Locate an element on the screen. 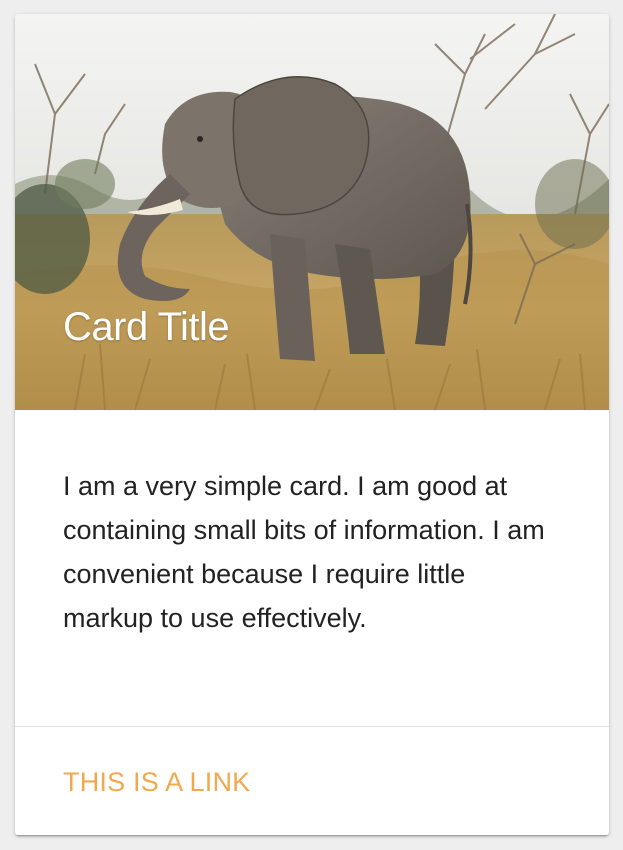 The width and height of the screenshot is (623, 850). card-action: THIS IS A LINK is located at coordinates (312, 780).